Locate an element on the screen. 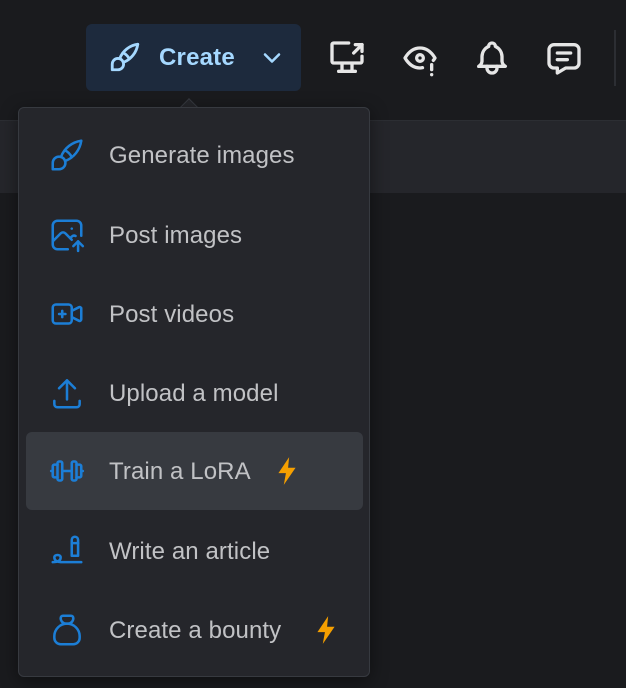 This screenshot has width=626, height=688. bell-icon is located at coordinates (492, 58).